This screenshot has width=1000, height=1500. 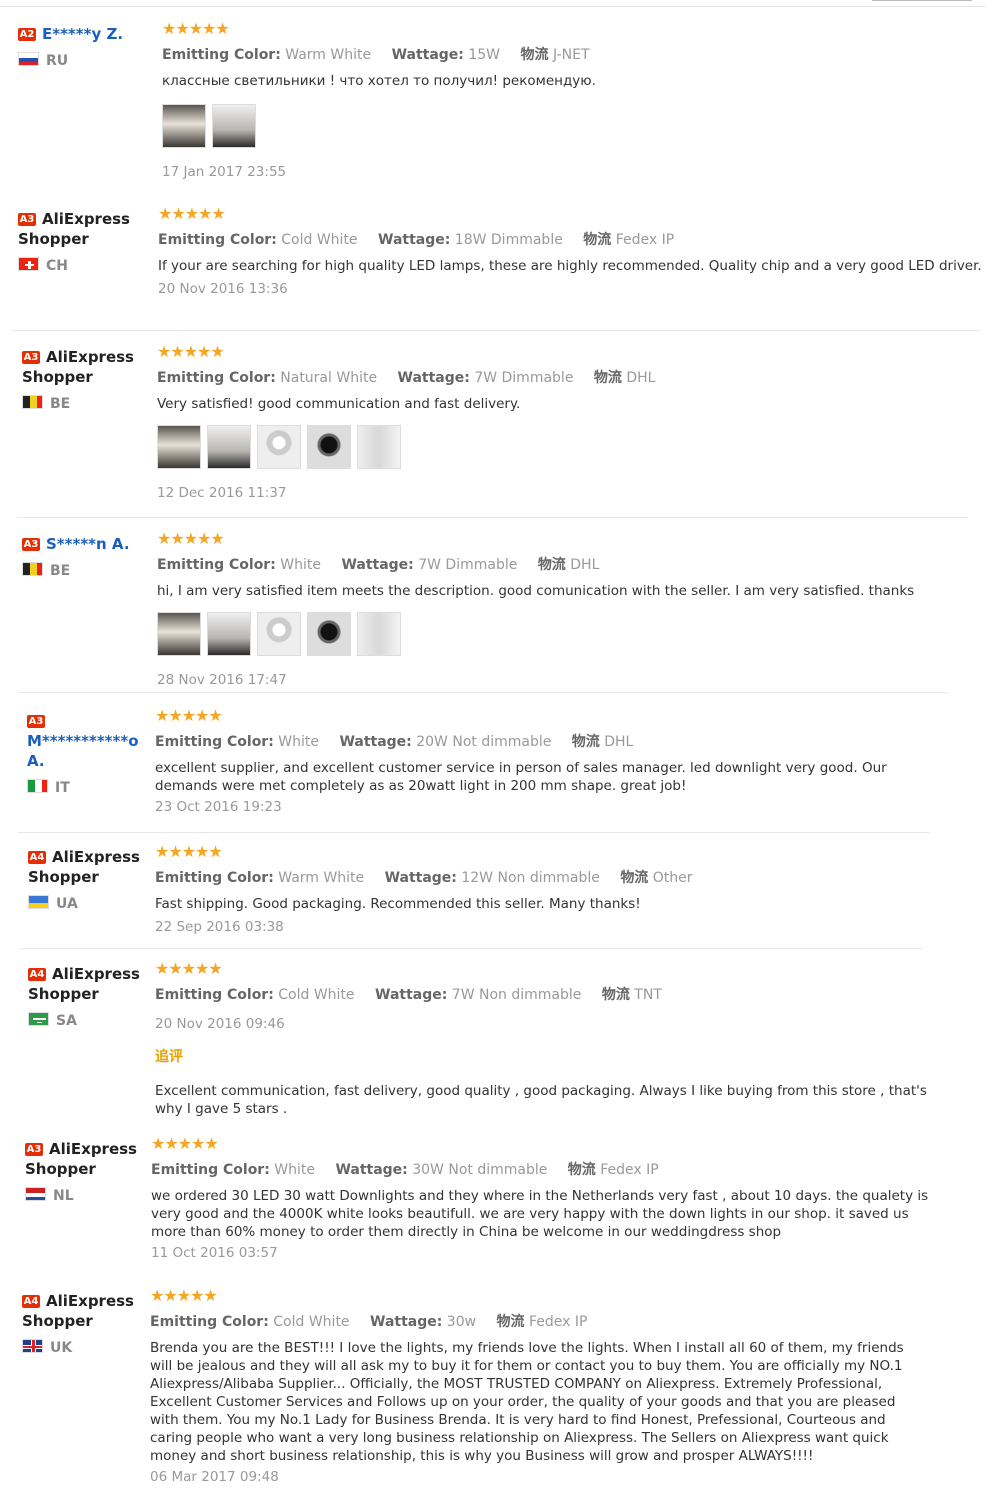 I want to click on reviewer-country: IT, so click(x=89, y=787).